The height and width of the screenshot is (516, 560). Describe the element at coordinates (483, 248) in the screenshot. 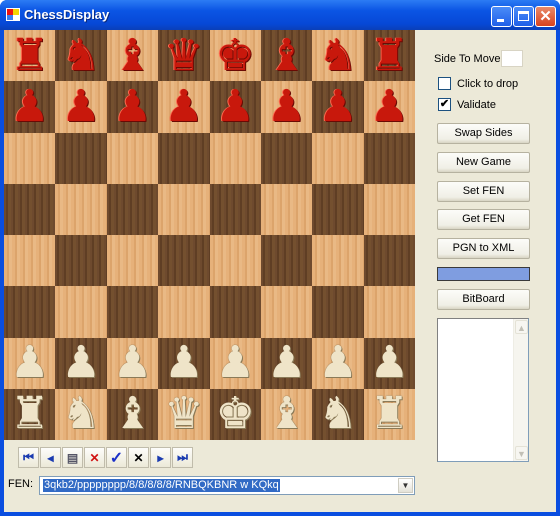

I see `pgn-to-xml-button: PGN to XML` at that location.